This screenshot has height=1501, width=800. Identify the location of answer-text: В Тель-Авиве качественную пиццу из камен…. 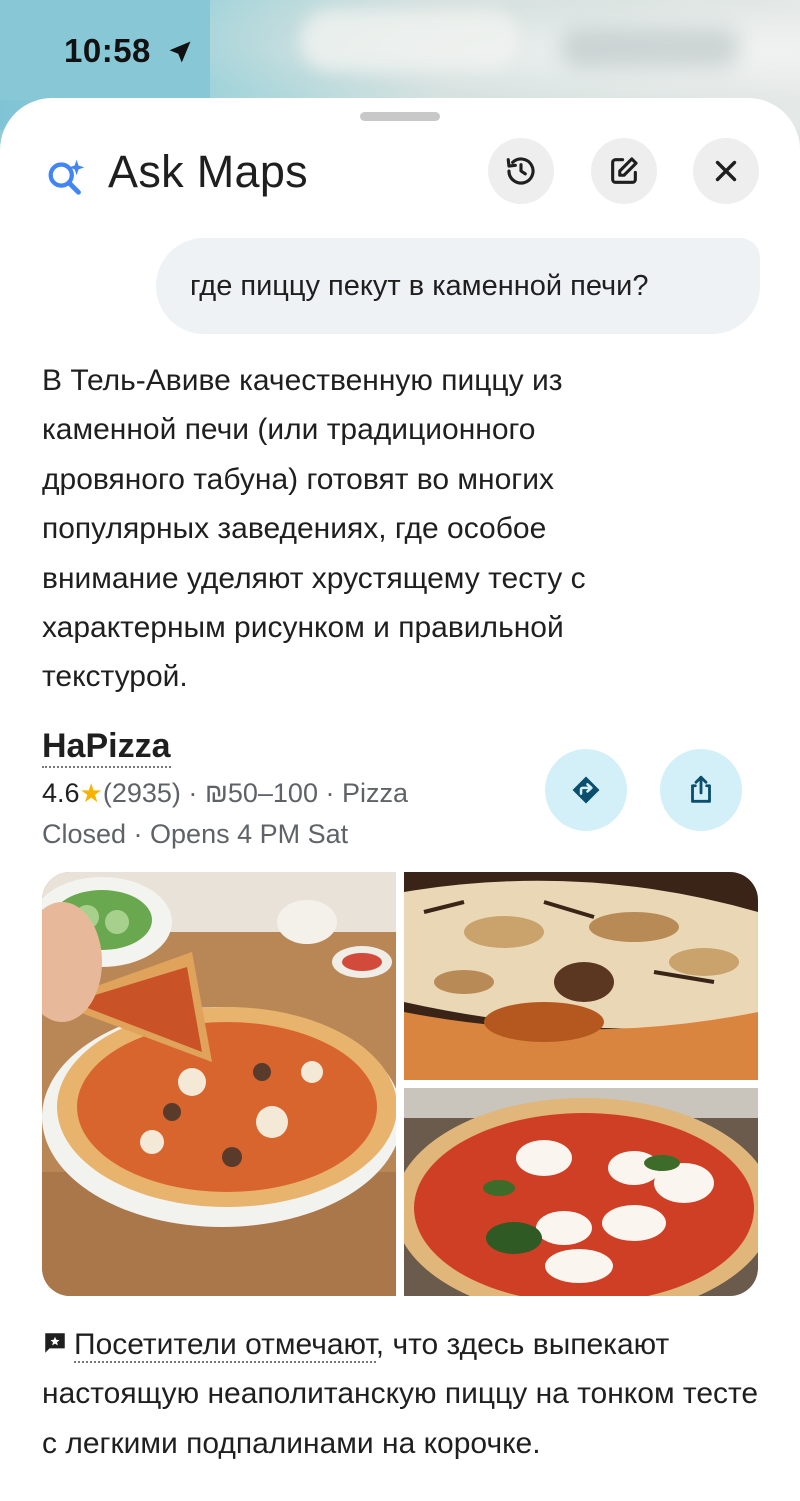
(314, 529).